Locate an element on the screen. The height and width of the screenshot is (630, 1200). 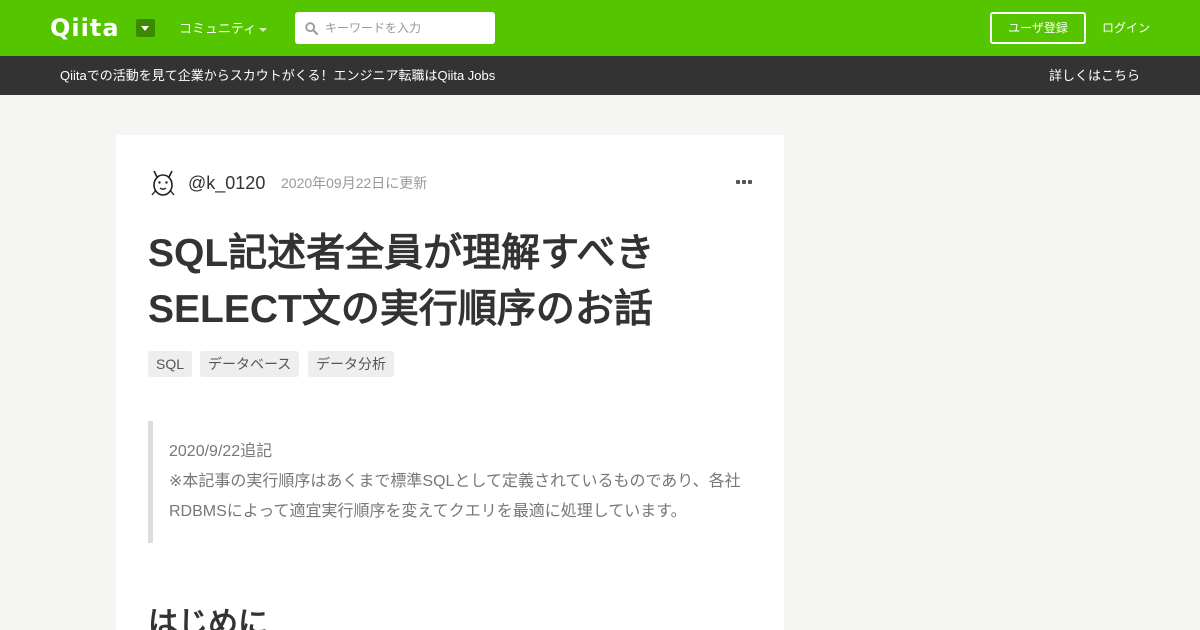
top-navigation-bar: Qiita コミュニティ ユーザ登録 ログイン is located at coordinates (600, 28).